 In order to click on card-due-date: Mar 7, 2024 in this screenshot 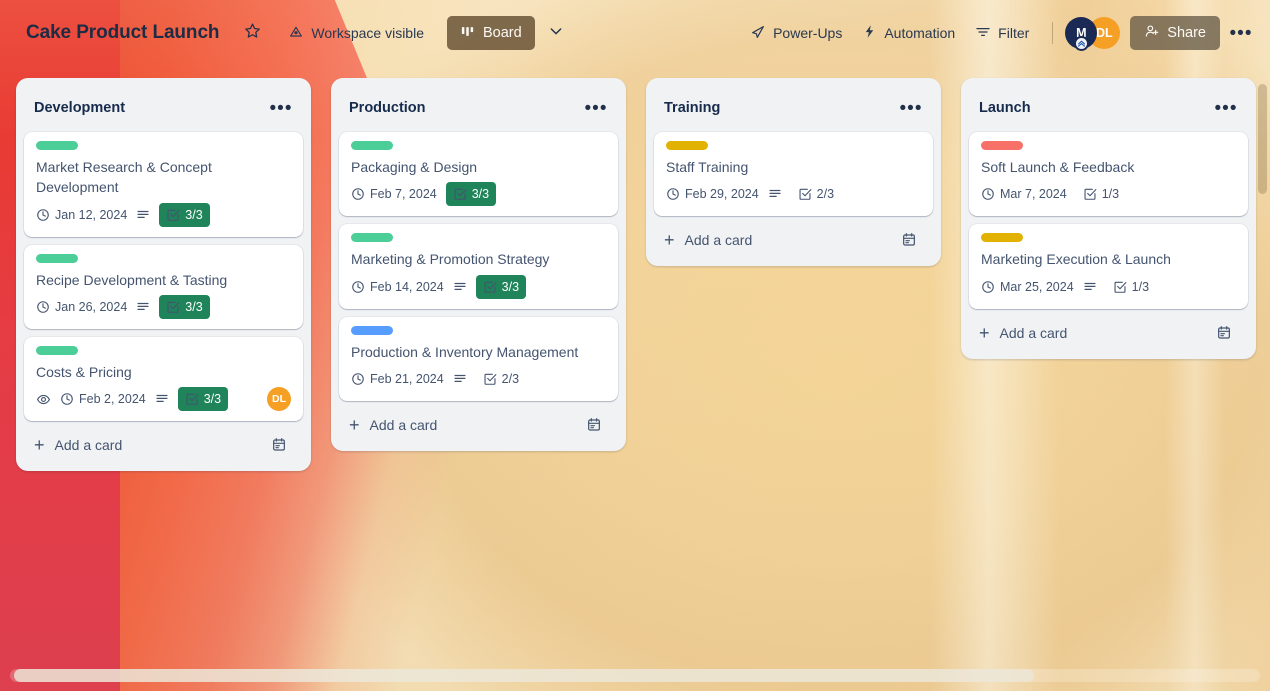, I will do `click(1024, 194)`.